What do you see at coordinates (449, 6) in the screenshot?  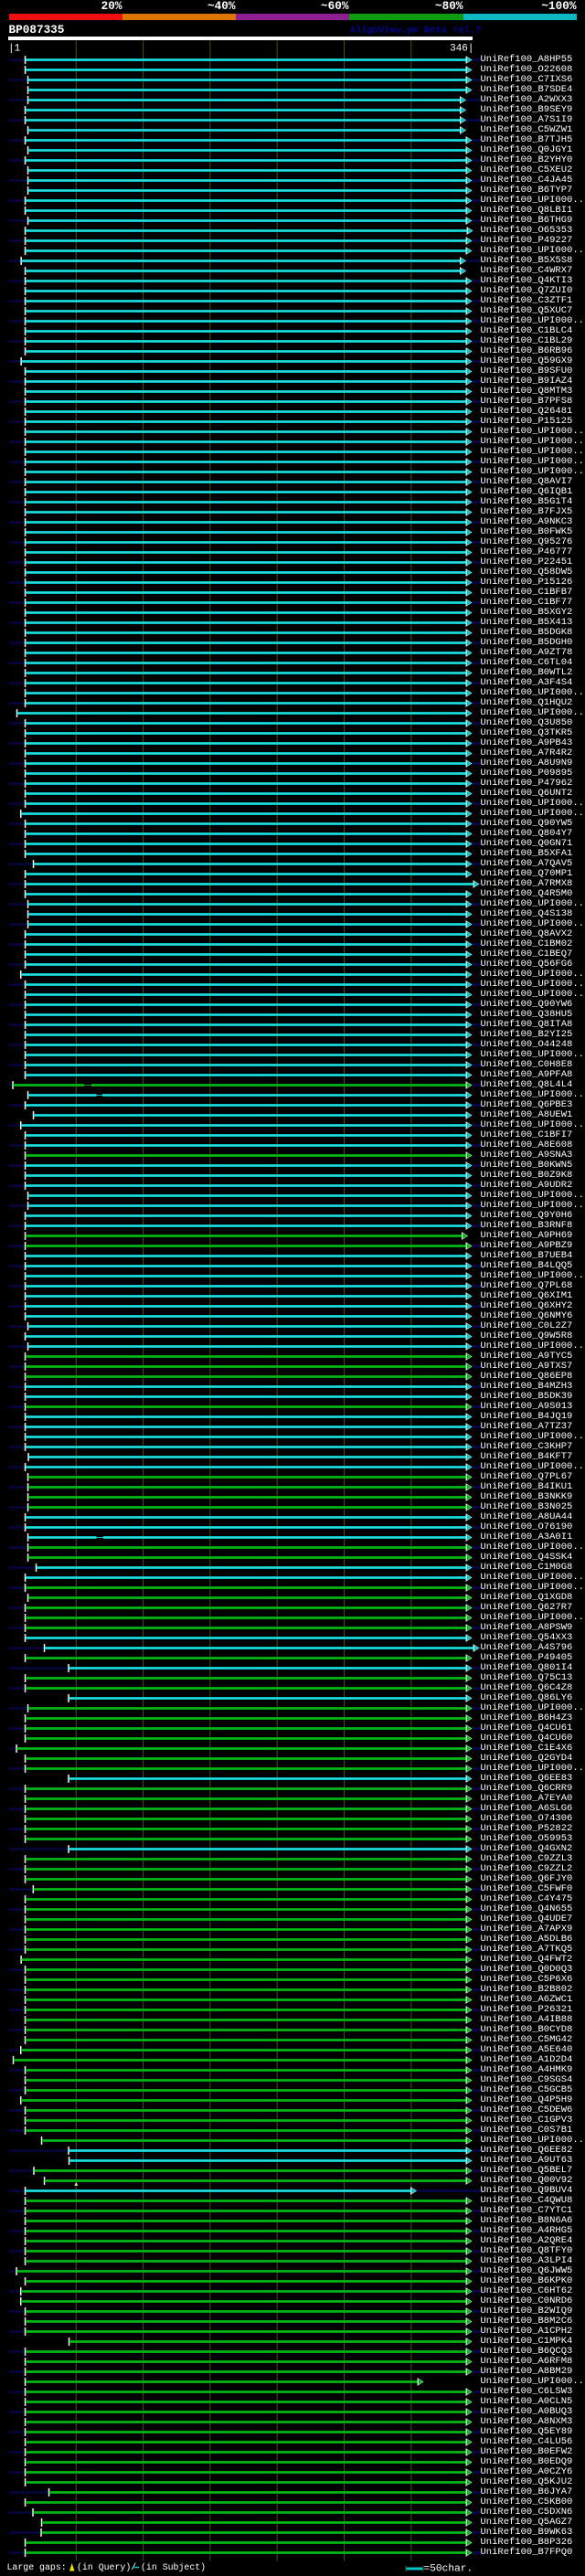 I see `svg-text: ~80%` at bounding box center [449, 6].